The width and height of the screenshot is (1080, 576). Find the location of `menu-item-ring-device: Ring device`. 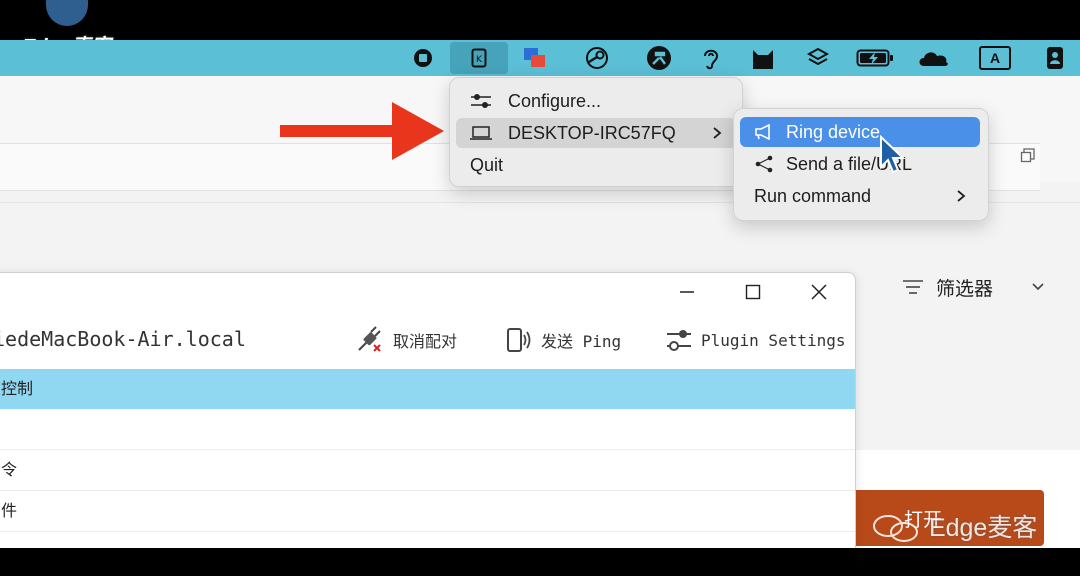

menu-item-ring-device: Ring device is located at coordinates (860, 132).